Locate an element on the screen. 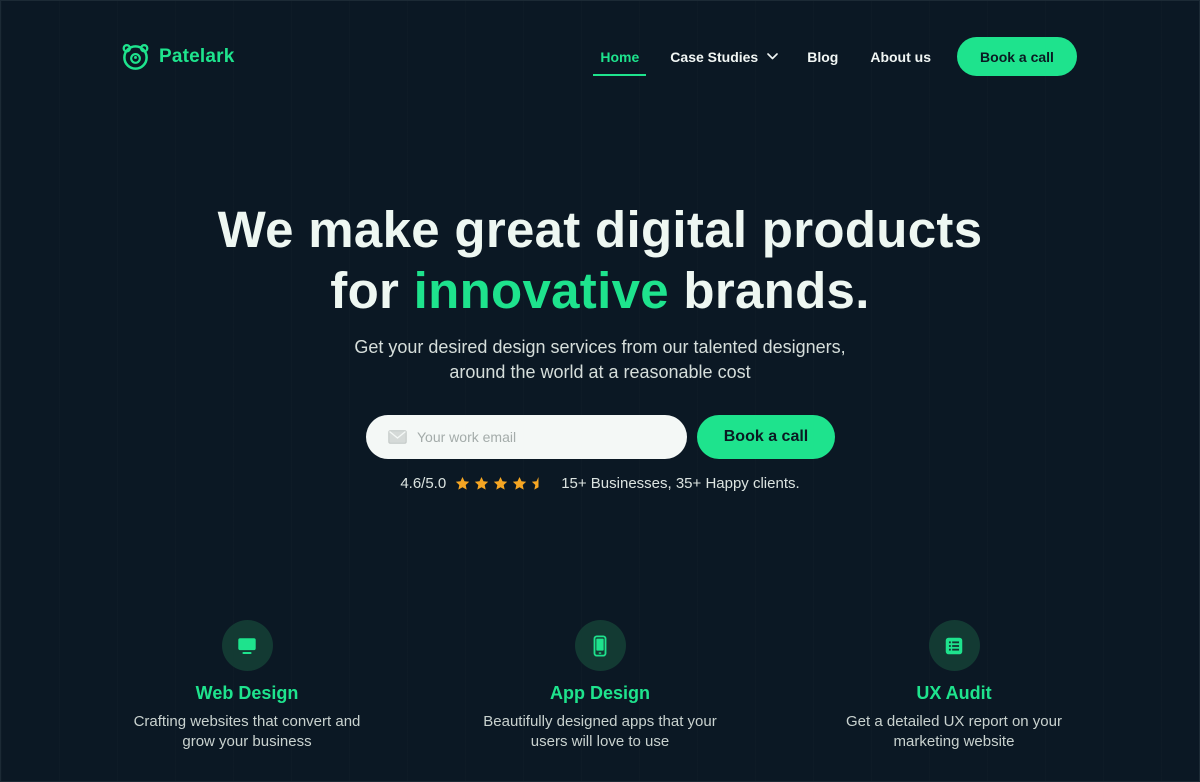  signup-form: Book a call is located at coordinates (600, 437).